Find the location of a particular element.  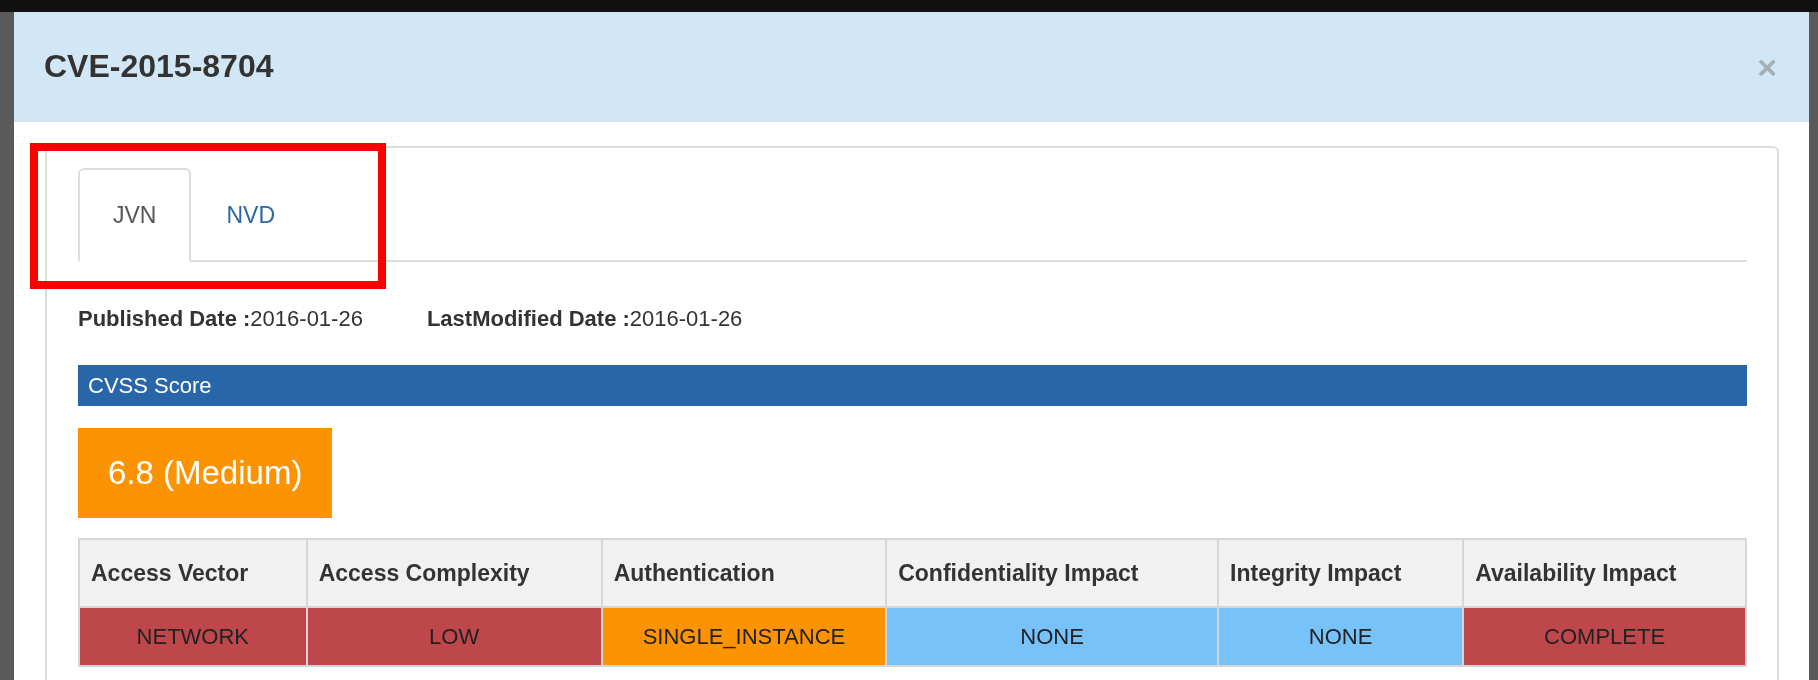

date-label: LastModified Date : is located at coordinates (528, 318).